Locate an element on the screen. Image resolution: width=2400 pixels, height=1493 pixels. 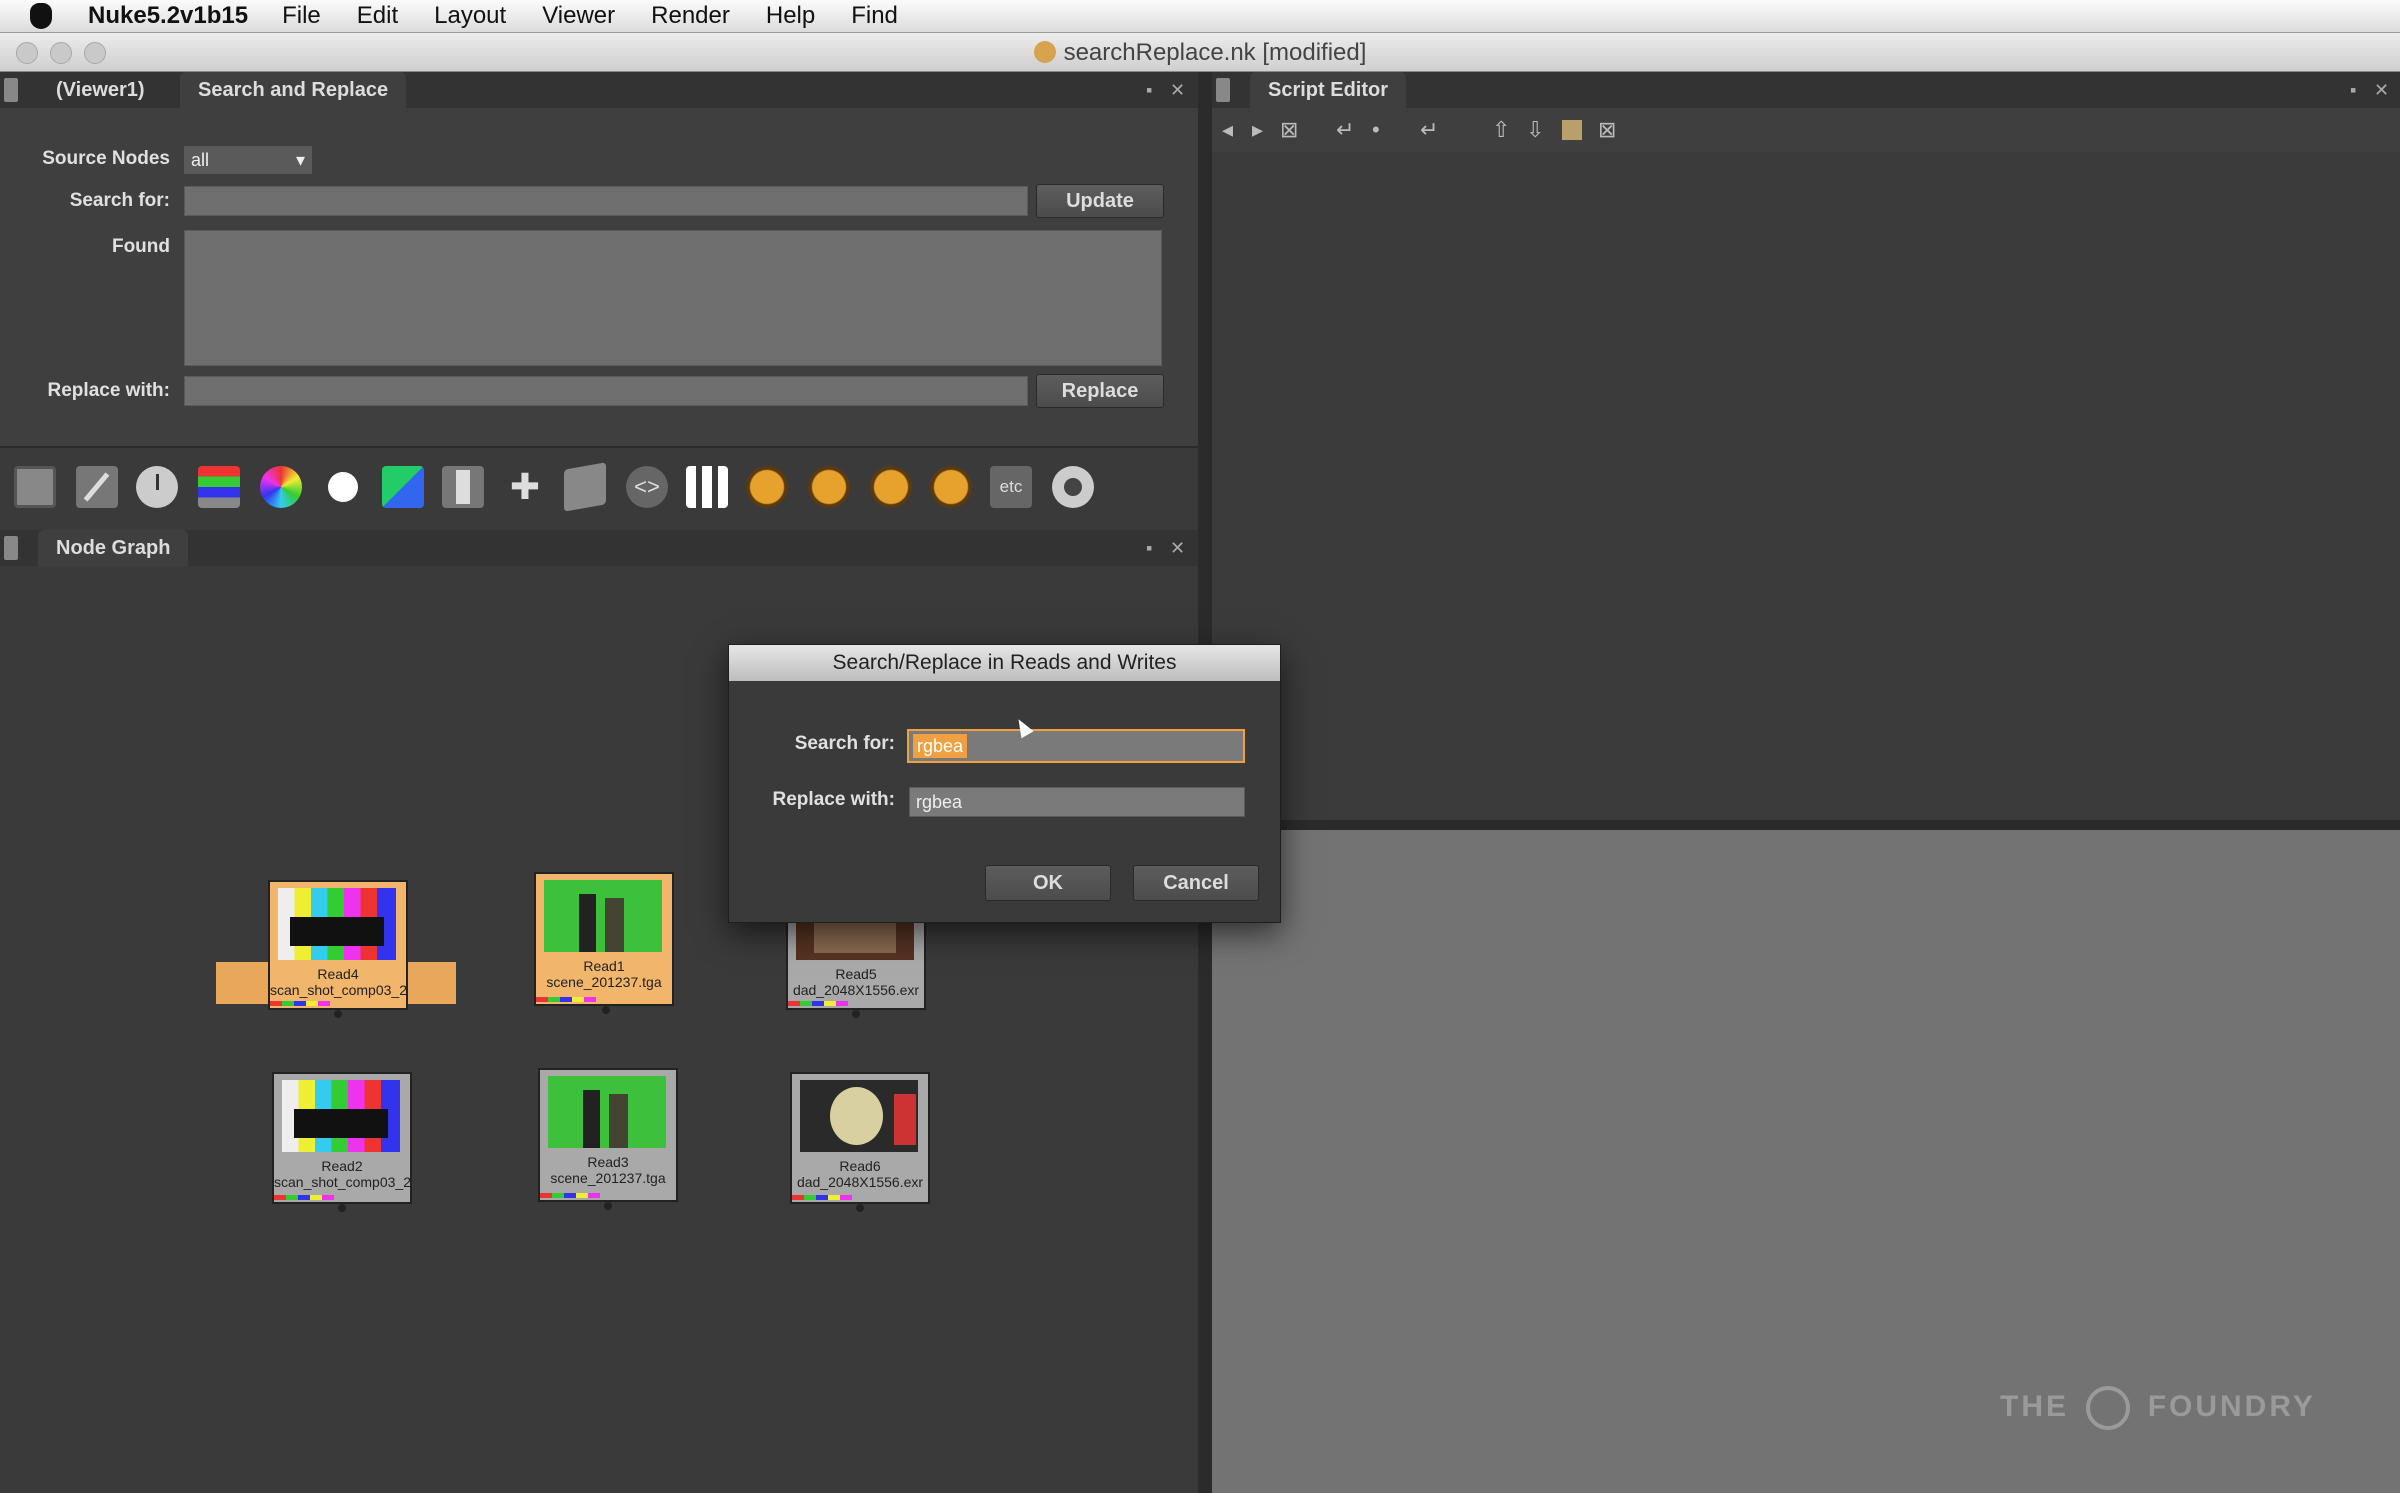
document-icon is located at coordinates (1044, 52).